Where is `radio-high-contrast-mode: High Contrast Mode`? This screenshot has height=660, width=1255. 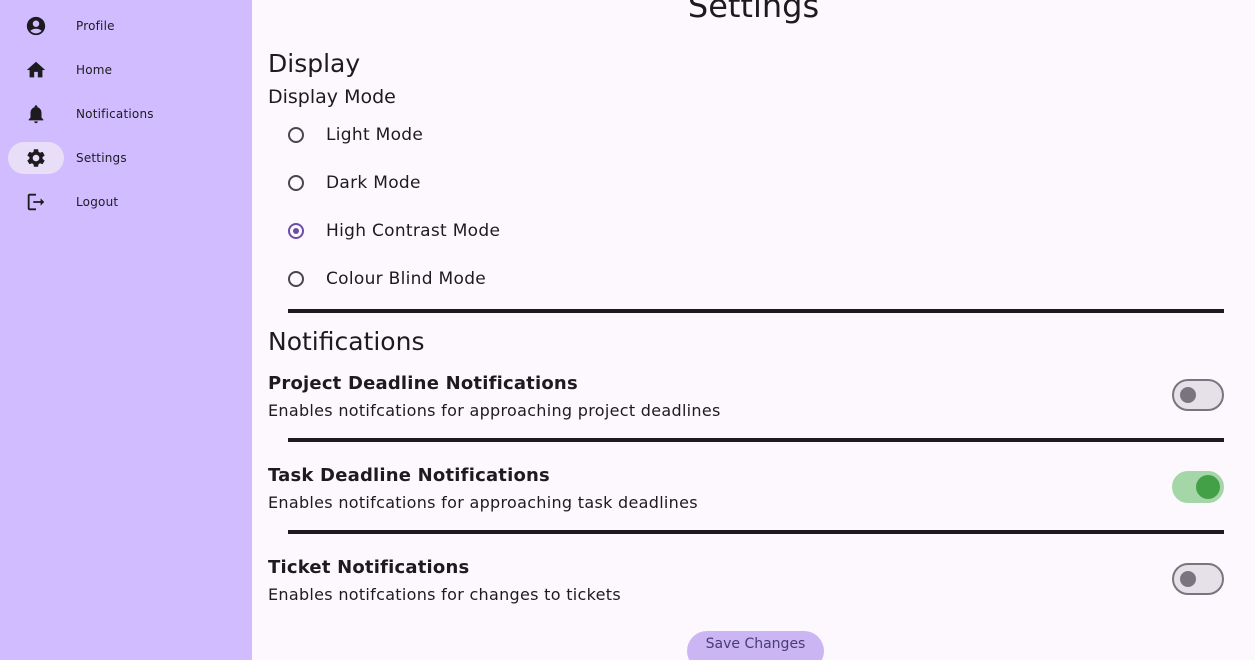
radio-high-contrast-mode: High Contrast Mode is located at coordinates (488, 231).